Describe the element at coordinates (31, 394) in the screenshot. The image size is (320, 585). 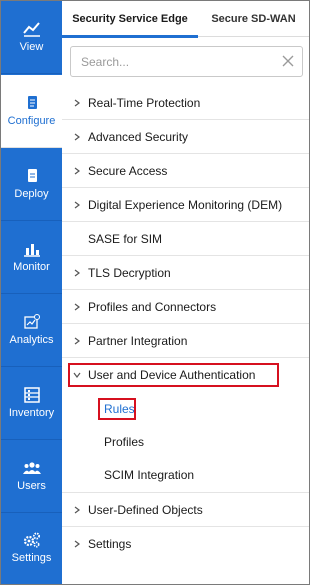
I see `inventory-icon` at that location.